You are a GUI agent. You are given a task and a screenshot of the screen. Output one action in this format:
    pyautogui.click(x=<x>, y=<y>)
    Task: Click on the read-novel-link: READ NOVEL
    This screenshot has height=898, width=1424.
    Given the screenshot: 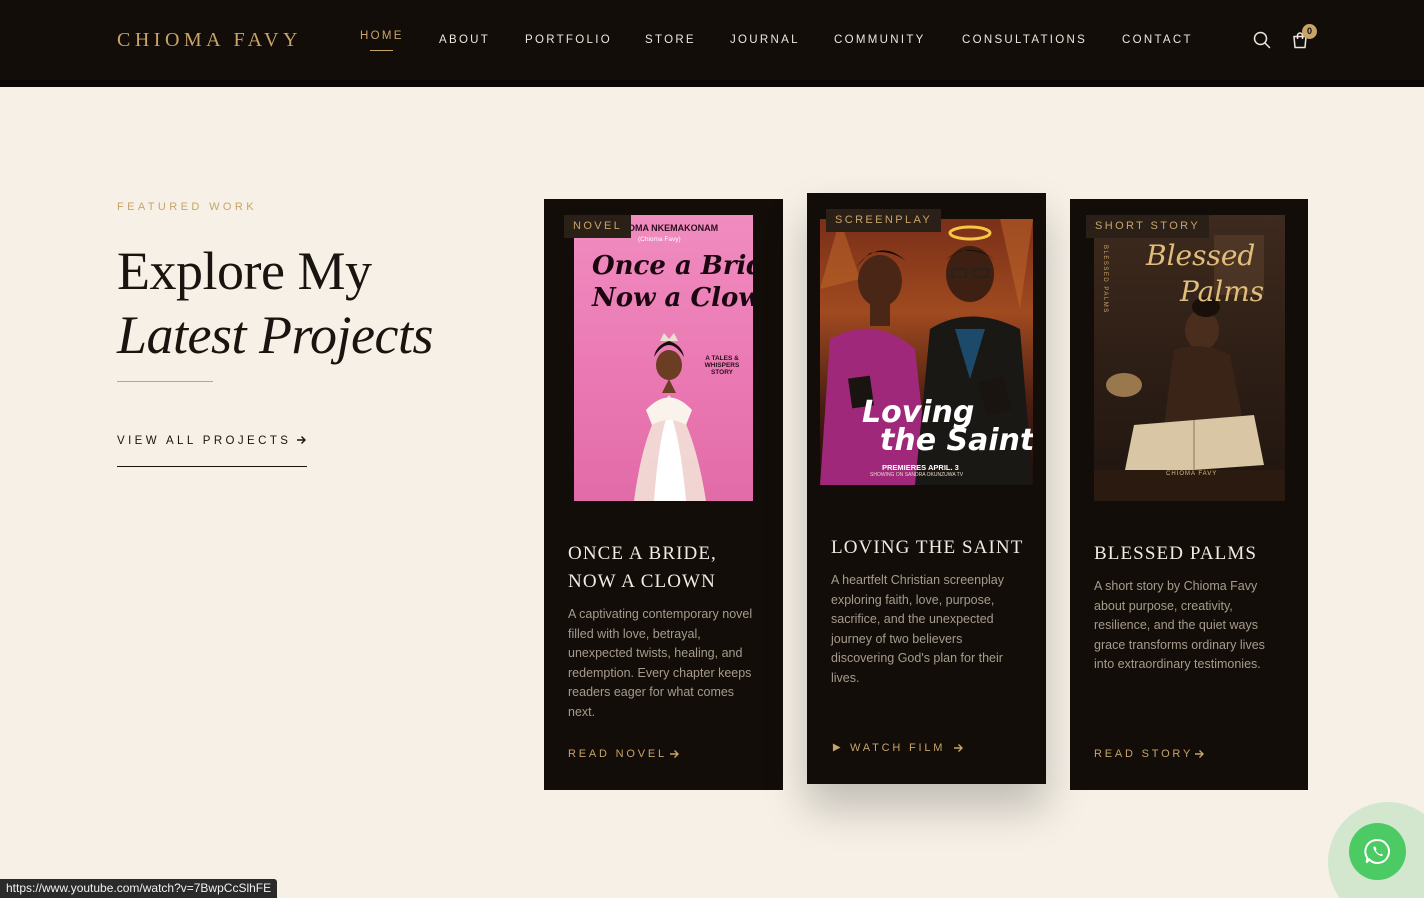 What is the action you would take?
    pyautogui.click(x=617, y=754)
    